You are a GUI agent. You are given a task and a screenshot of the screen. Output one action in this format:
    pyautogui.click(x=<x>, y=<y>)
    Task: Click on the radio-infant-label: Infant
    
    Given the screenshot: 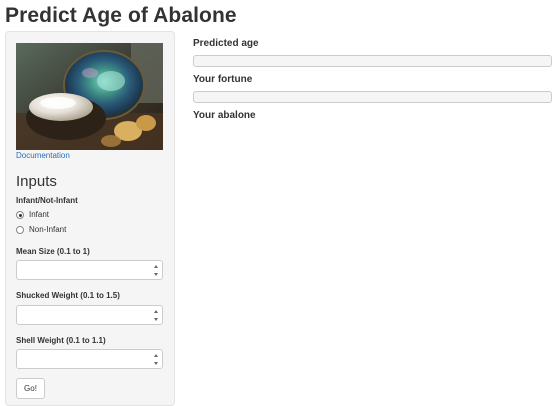 What is the action you would take?
    pyautogui.click(x=39, y=214)
    